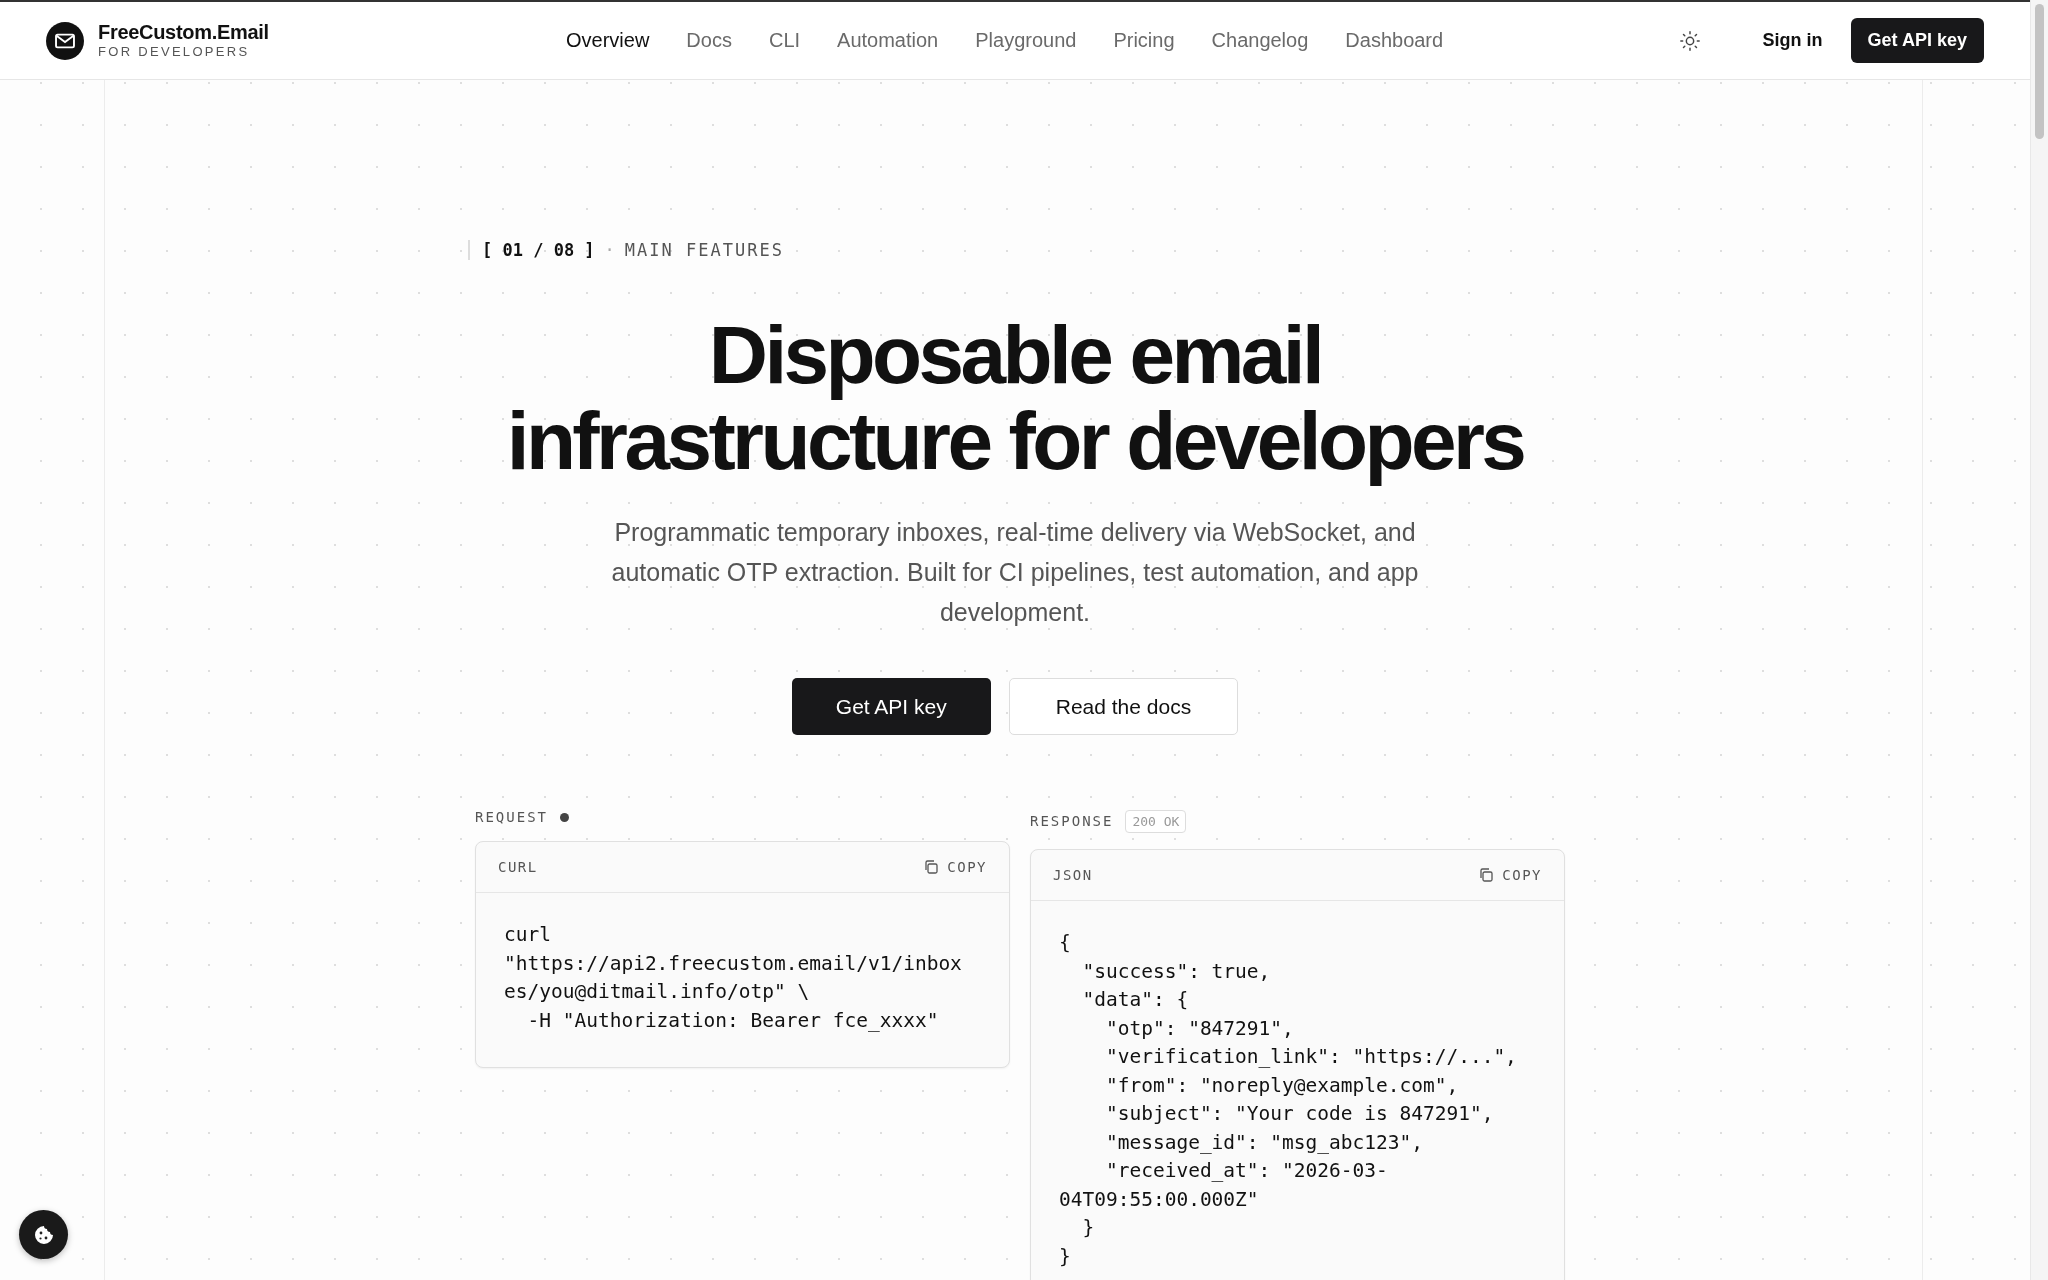 This screenshot has height=1280, width=2048. I want to click on nav-link: Playground, so click(1026, 40).